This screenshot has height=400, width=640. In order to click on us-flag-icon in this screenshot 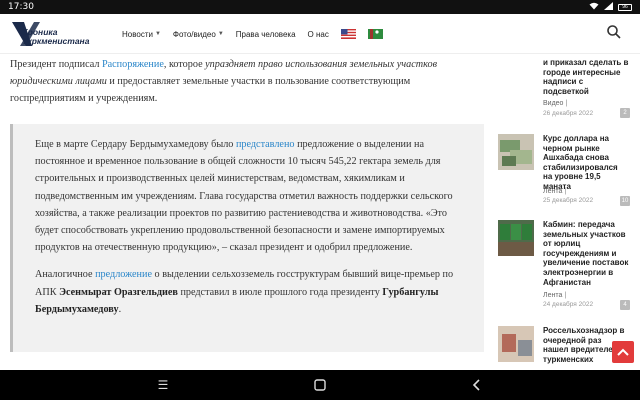, I will do `click(348, 34)`.